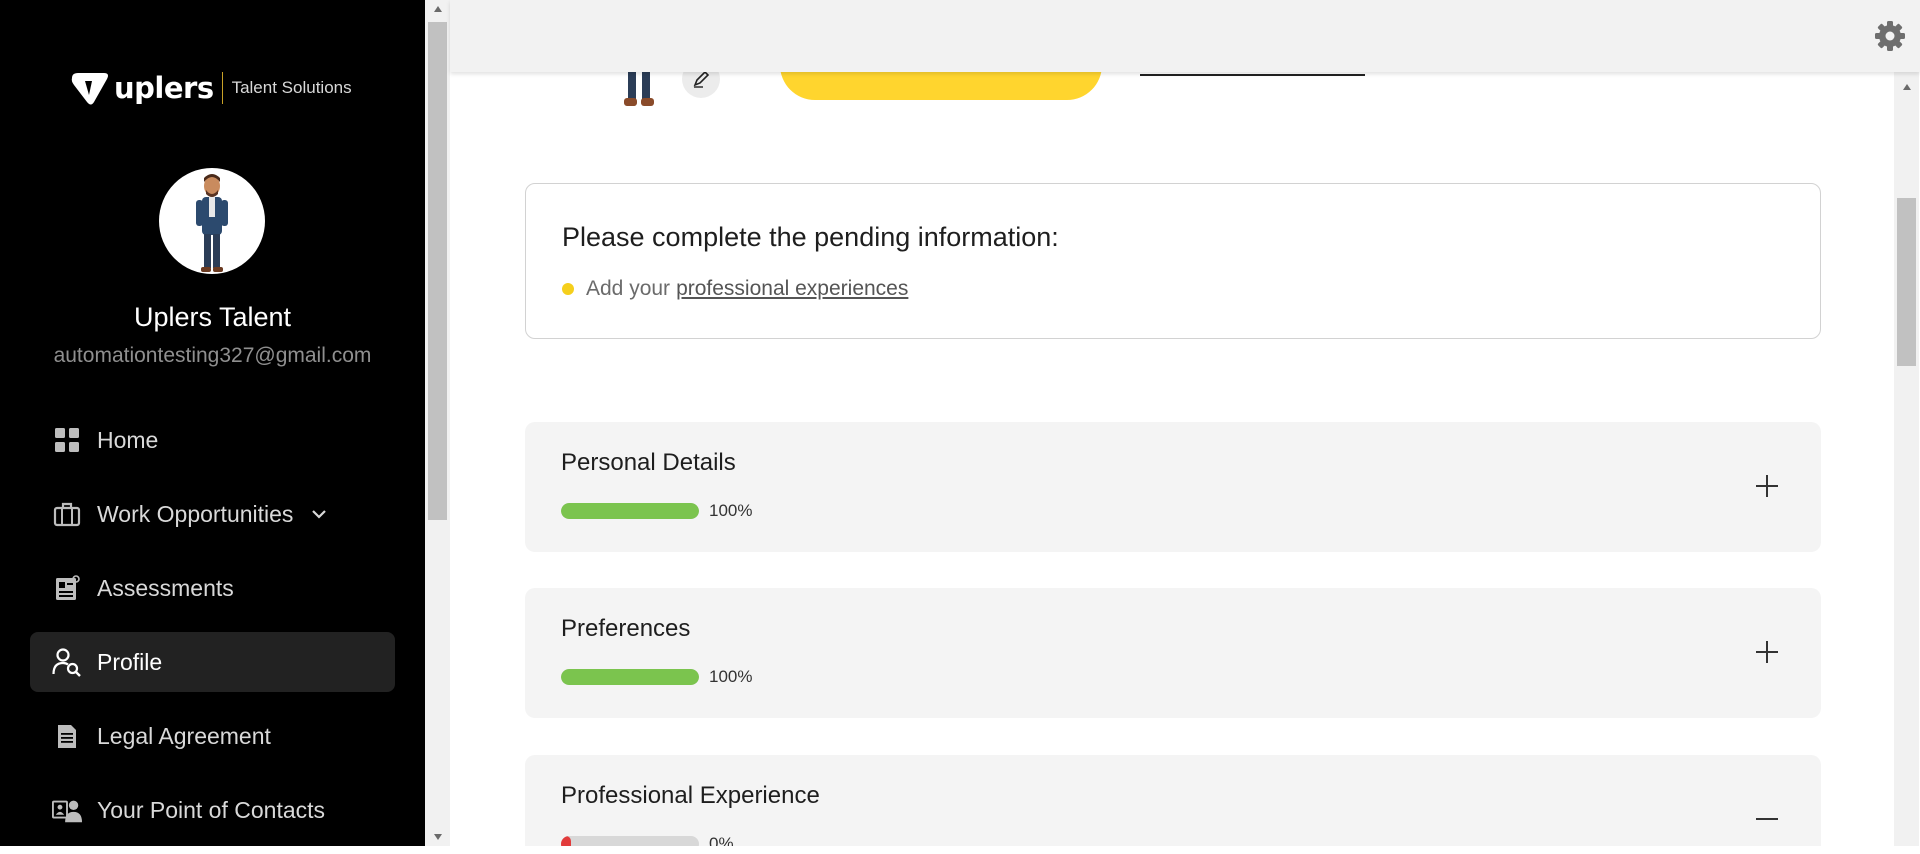  I want to click on logo-divider, so click(222, 88).